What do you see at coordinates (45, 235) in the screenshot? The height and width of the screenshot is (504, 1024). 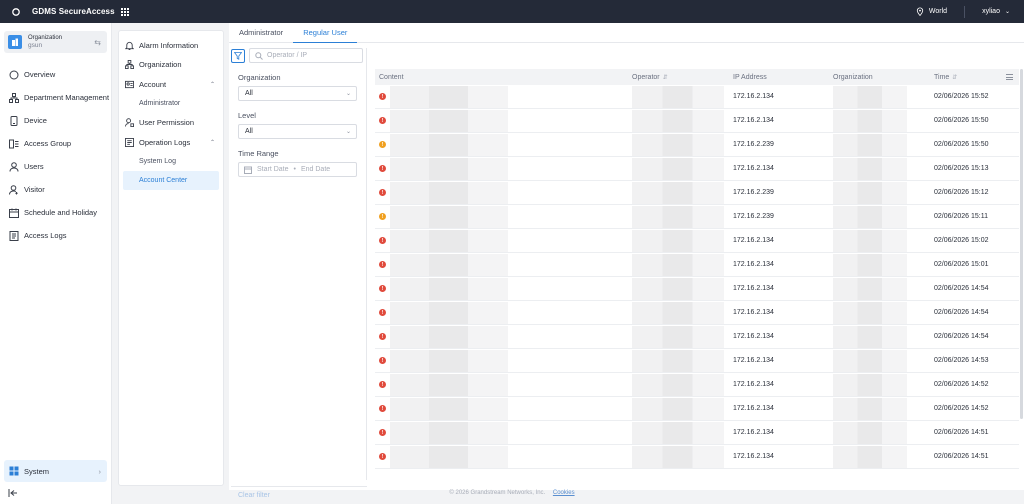 I see `nav-label: Access Logs` at bounding box center [45, 235].